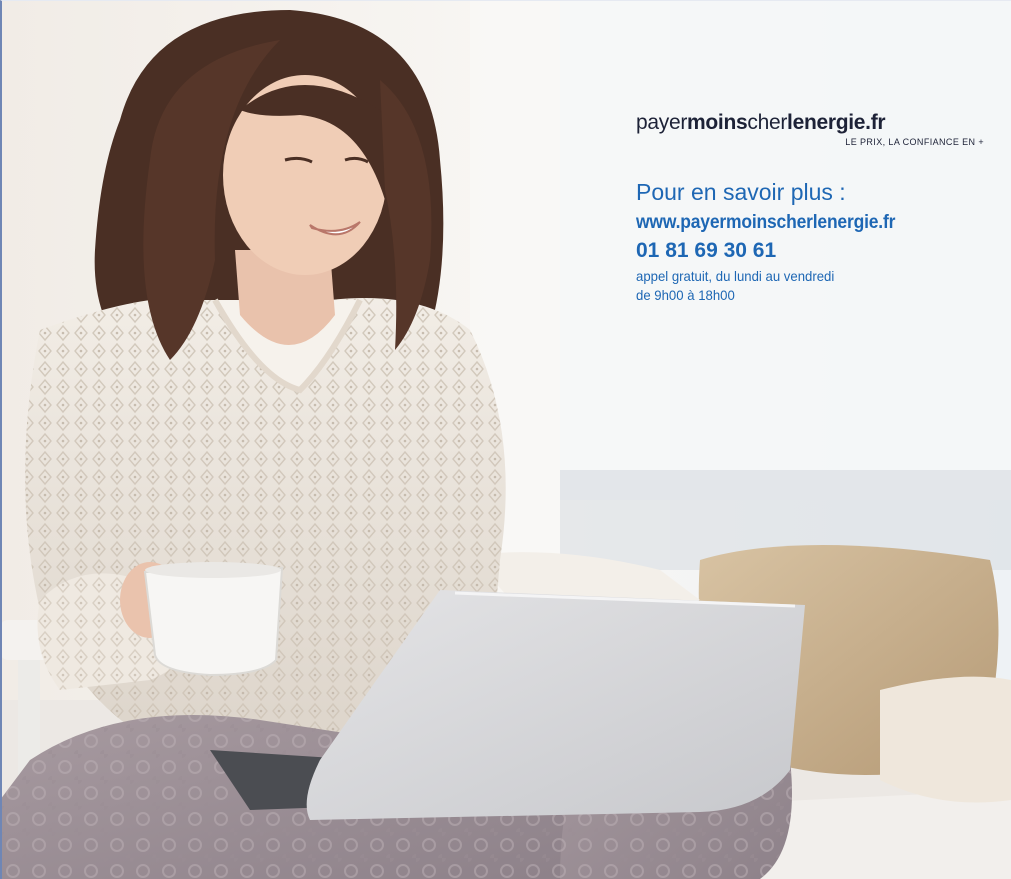 This screenshot has height=879, width=1011. What do you see at coordinates (816, 251) in the screenshot?
I see `phone-number-link: 01 81 69 30 61` at bounding box center [816, 251].